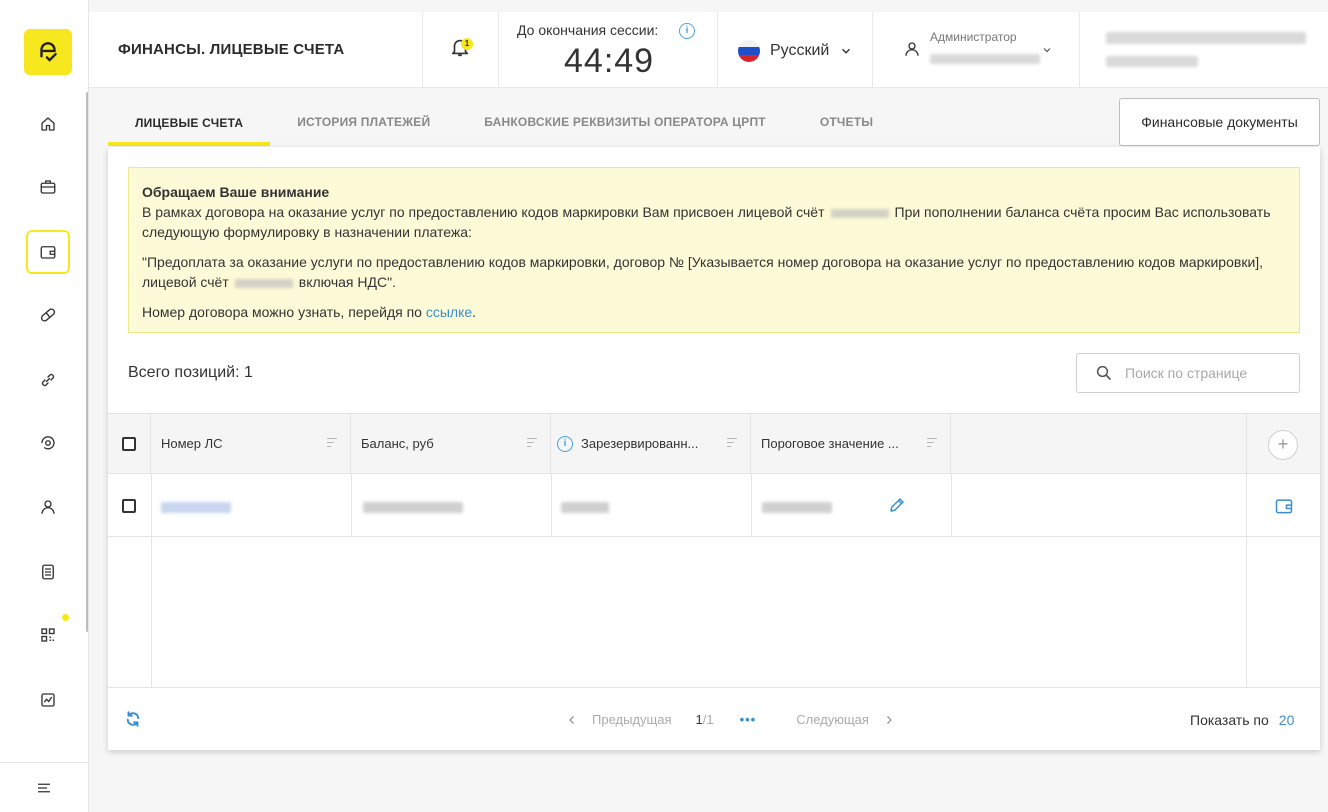 Image resolution: width=1328 pixels, height=812 pixels. I want to click on edit-pencil-icon, so click(897, 505).